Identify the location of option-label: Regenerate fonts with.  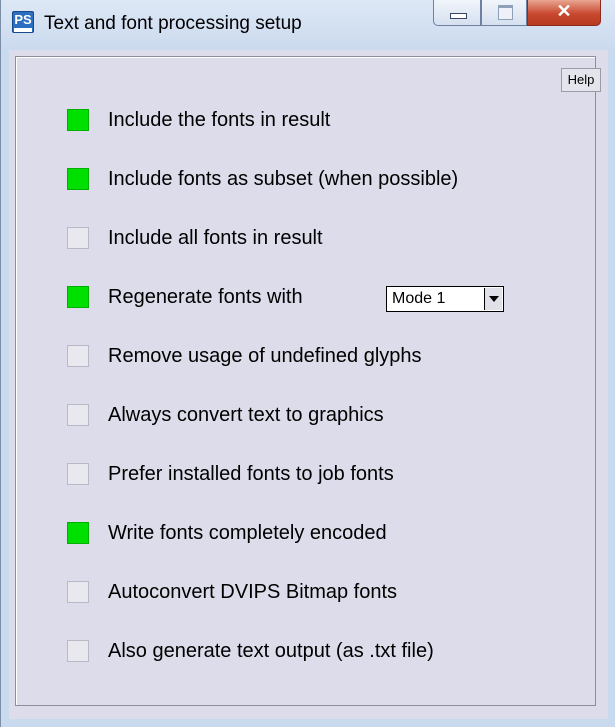
(205, 297).